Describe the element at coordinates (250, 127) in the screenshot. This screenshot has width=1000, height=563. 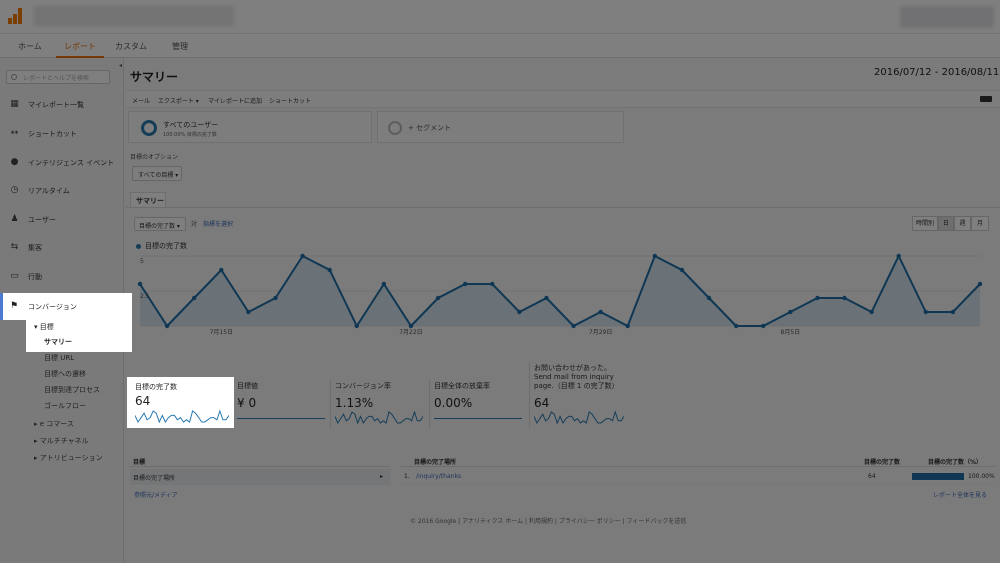
I see `segment-all-users: すべてのユーザー 100.00% 目標の完了数` at that location.